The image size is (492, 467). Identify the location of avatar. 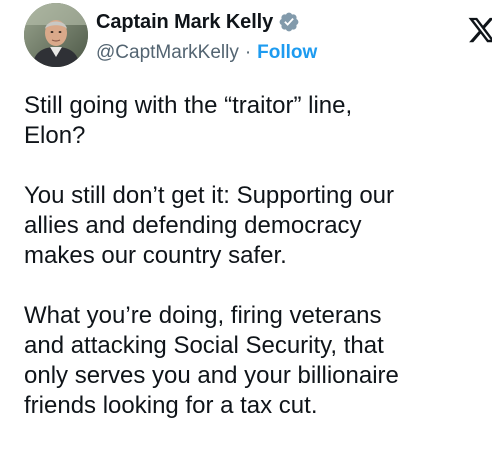
(56, 35).